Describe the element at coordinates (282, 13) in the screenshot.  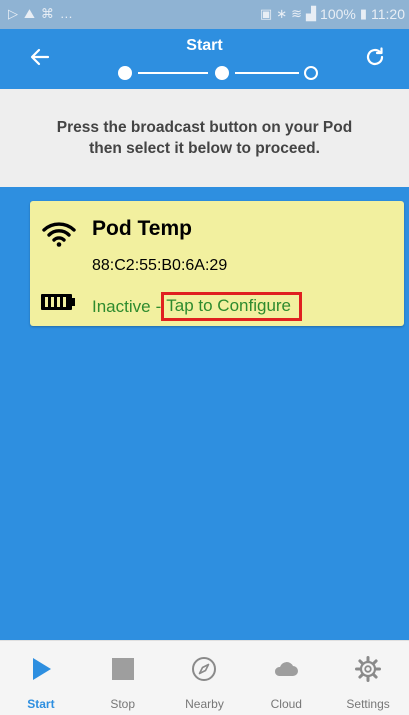
I see `bluetooth-icon: ∗` at that location.